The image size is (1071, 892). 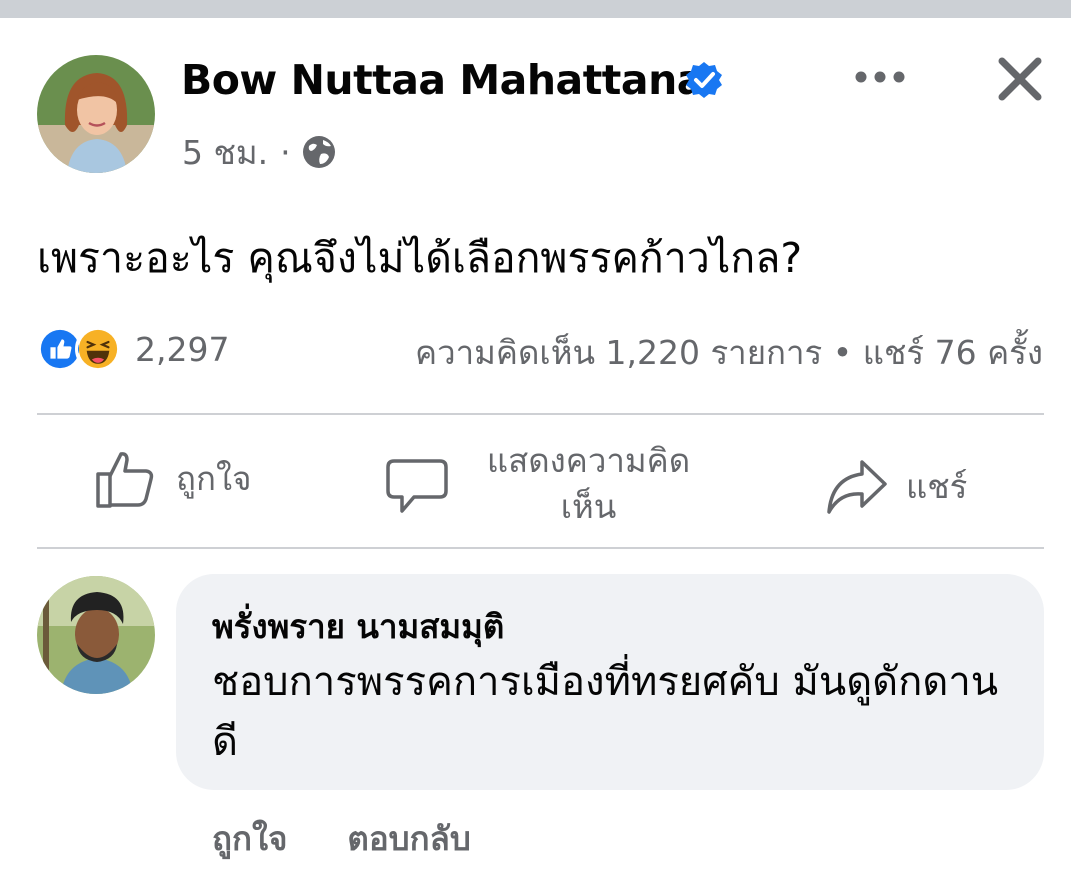 I want to click on like-button-label: ถูกใจ, so click(x=214, y=478).